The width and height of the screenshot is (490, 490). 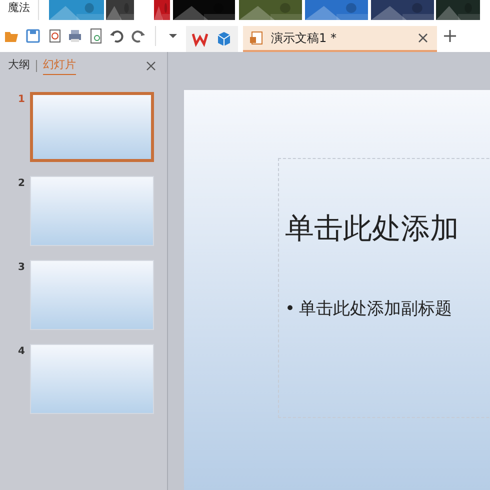 What do you see at coordinates (21, 268) in the screenshot?
I see `slide-number: 3` at bounding box center [21, 268].